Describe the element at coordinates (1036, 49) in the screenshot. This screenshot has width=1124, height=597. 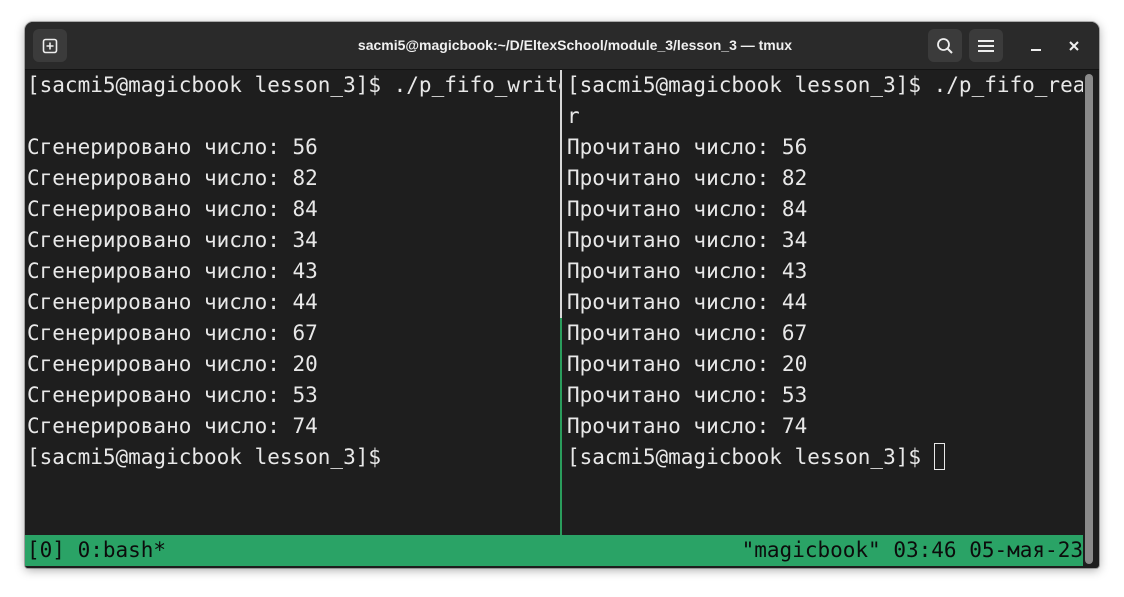
I see `minimize-icon` at that location.